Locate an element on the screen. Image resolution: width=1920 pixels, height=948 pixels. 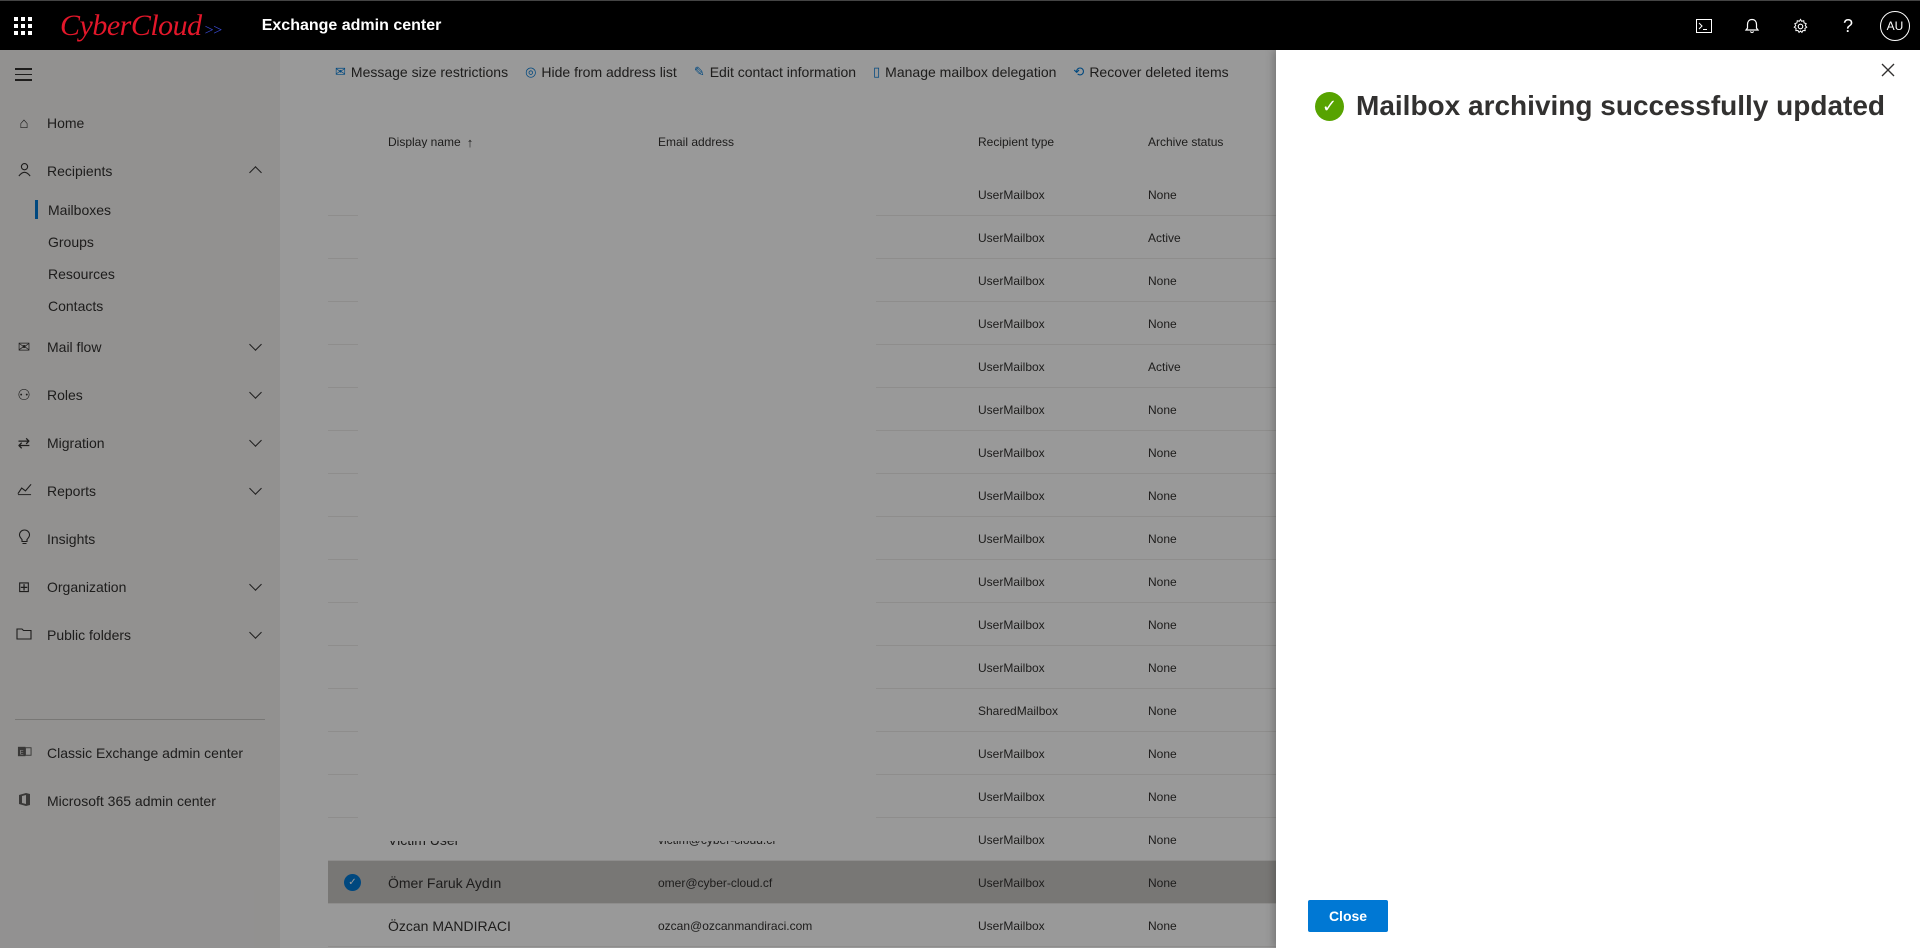
top-bar: CyberCloud >> Exchange admin center ? AU is located at coordinates (960, 25).